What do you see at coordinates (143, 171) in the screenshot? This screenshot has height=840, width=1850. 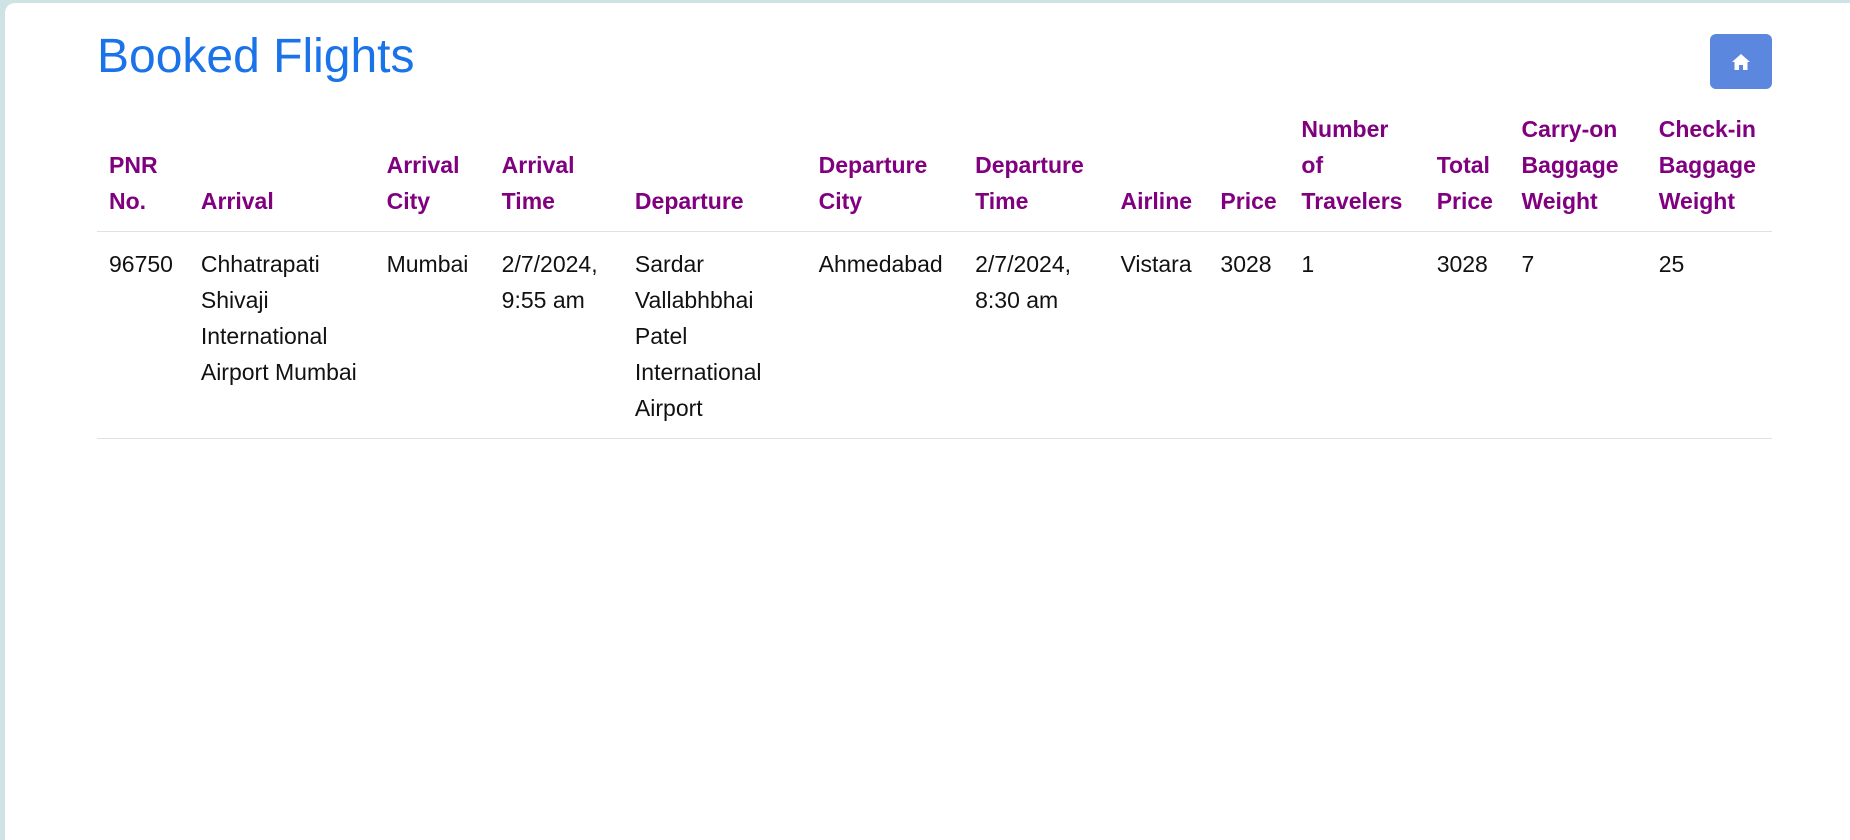 I see `header-pnr: PNR No.` at bounding box center [143, 171].